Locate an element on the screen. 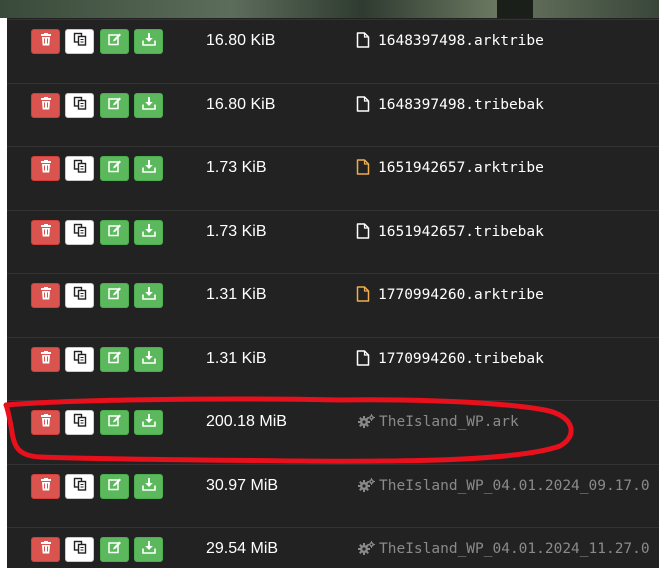  file-name-link: TheIsland_WP_04.01.2024_09.17.0 is located at coordinates (503, 486).